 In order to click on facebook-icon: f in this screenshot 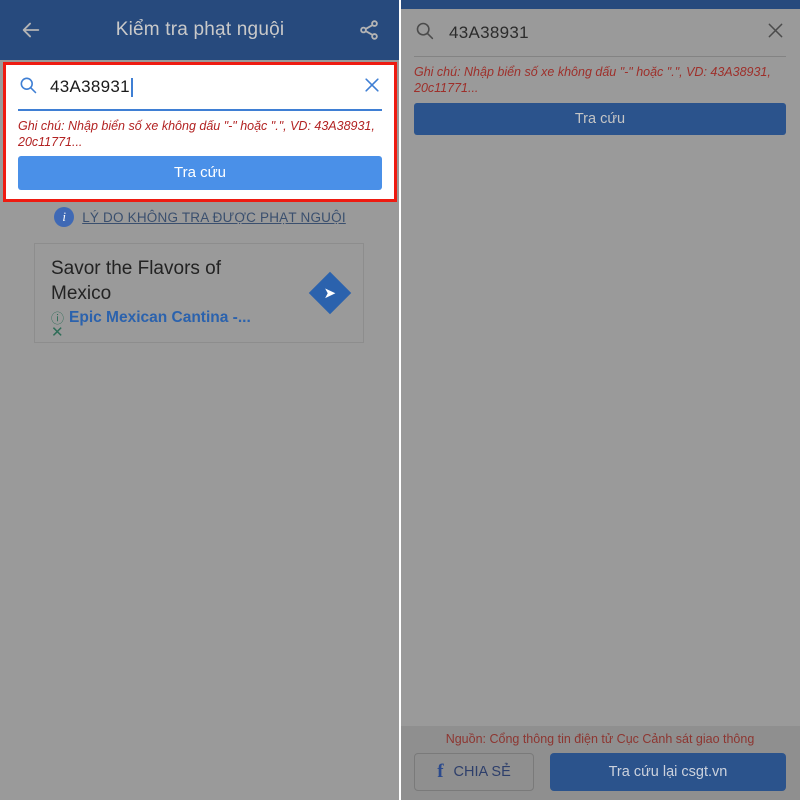, I will do `click(440, 771)`.